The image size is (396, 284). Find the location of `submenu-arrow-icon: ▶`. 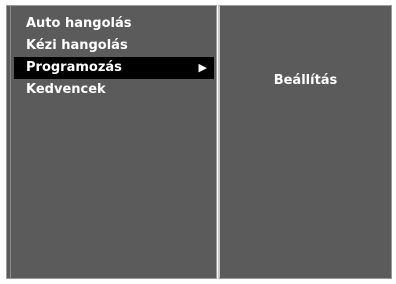

submenu-arrow-icon: ▶ is located at coordinates (202, 67).